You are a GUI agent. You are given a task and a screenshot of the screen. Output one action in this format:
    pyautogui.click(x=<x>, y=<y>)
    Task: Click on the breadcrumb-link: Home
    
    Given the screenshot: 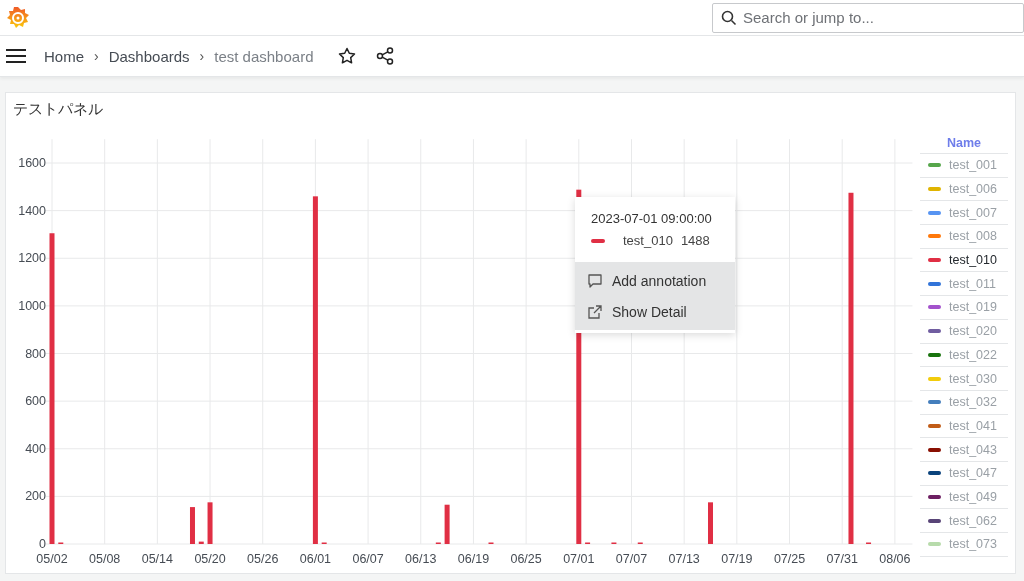 What is the action you would take?
    pyautogui.click(x=64, y=56)
    